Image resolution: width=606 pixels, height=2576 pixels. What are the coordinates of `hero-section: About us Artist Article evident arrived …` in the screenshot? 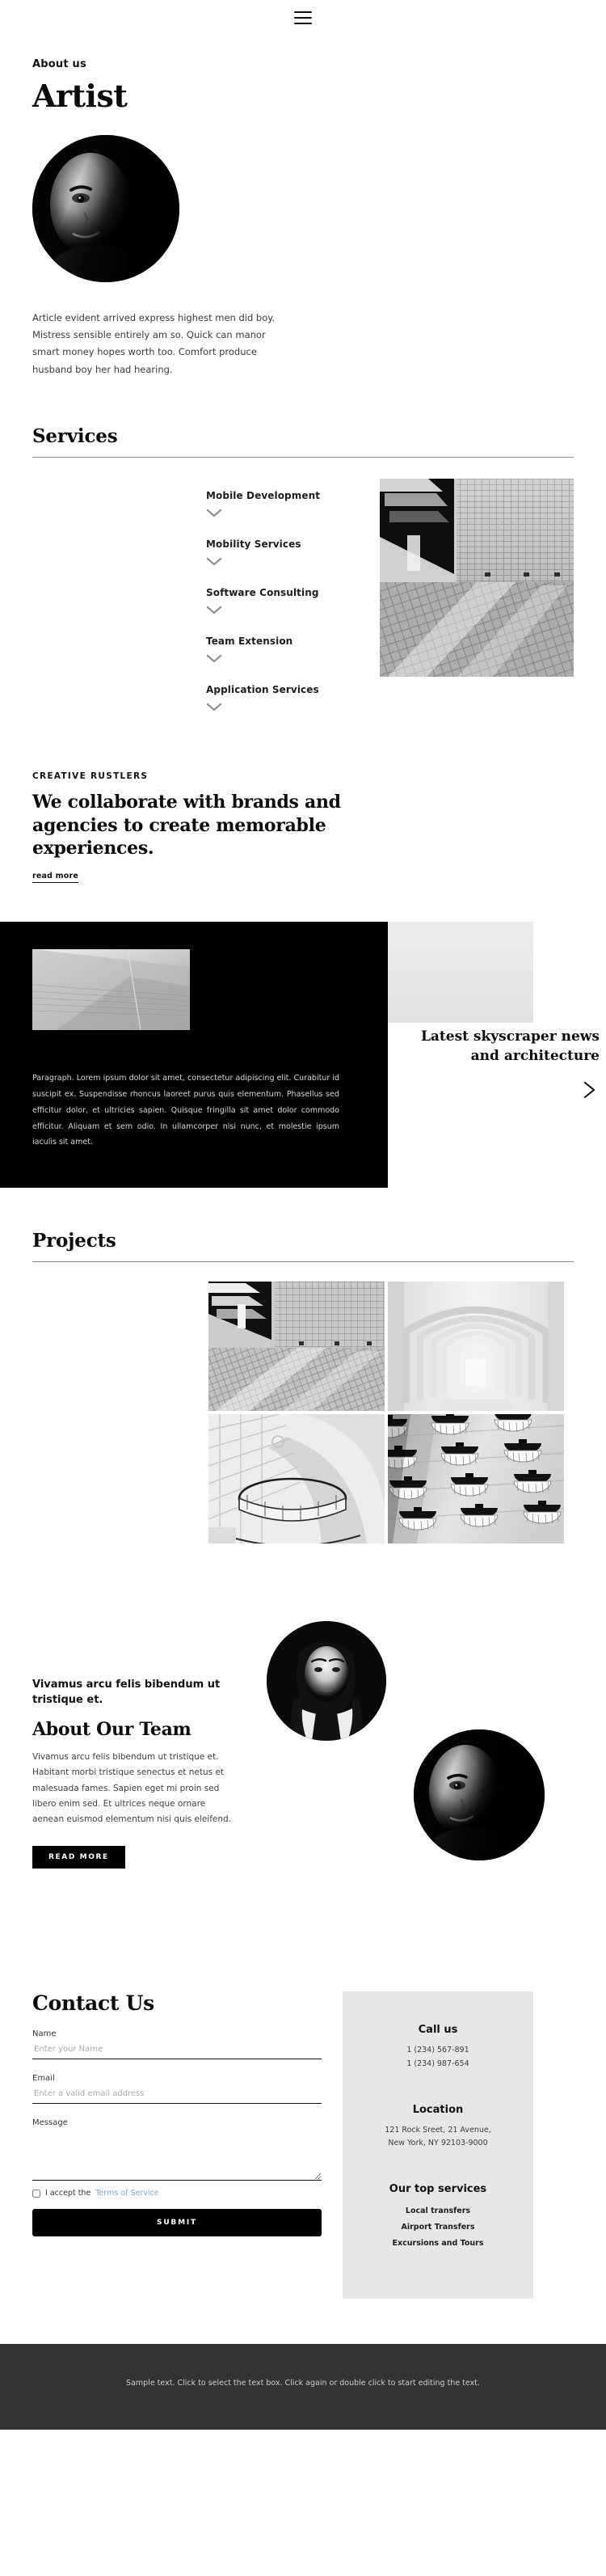 It's located at (303, 207).